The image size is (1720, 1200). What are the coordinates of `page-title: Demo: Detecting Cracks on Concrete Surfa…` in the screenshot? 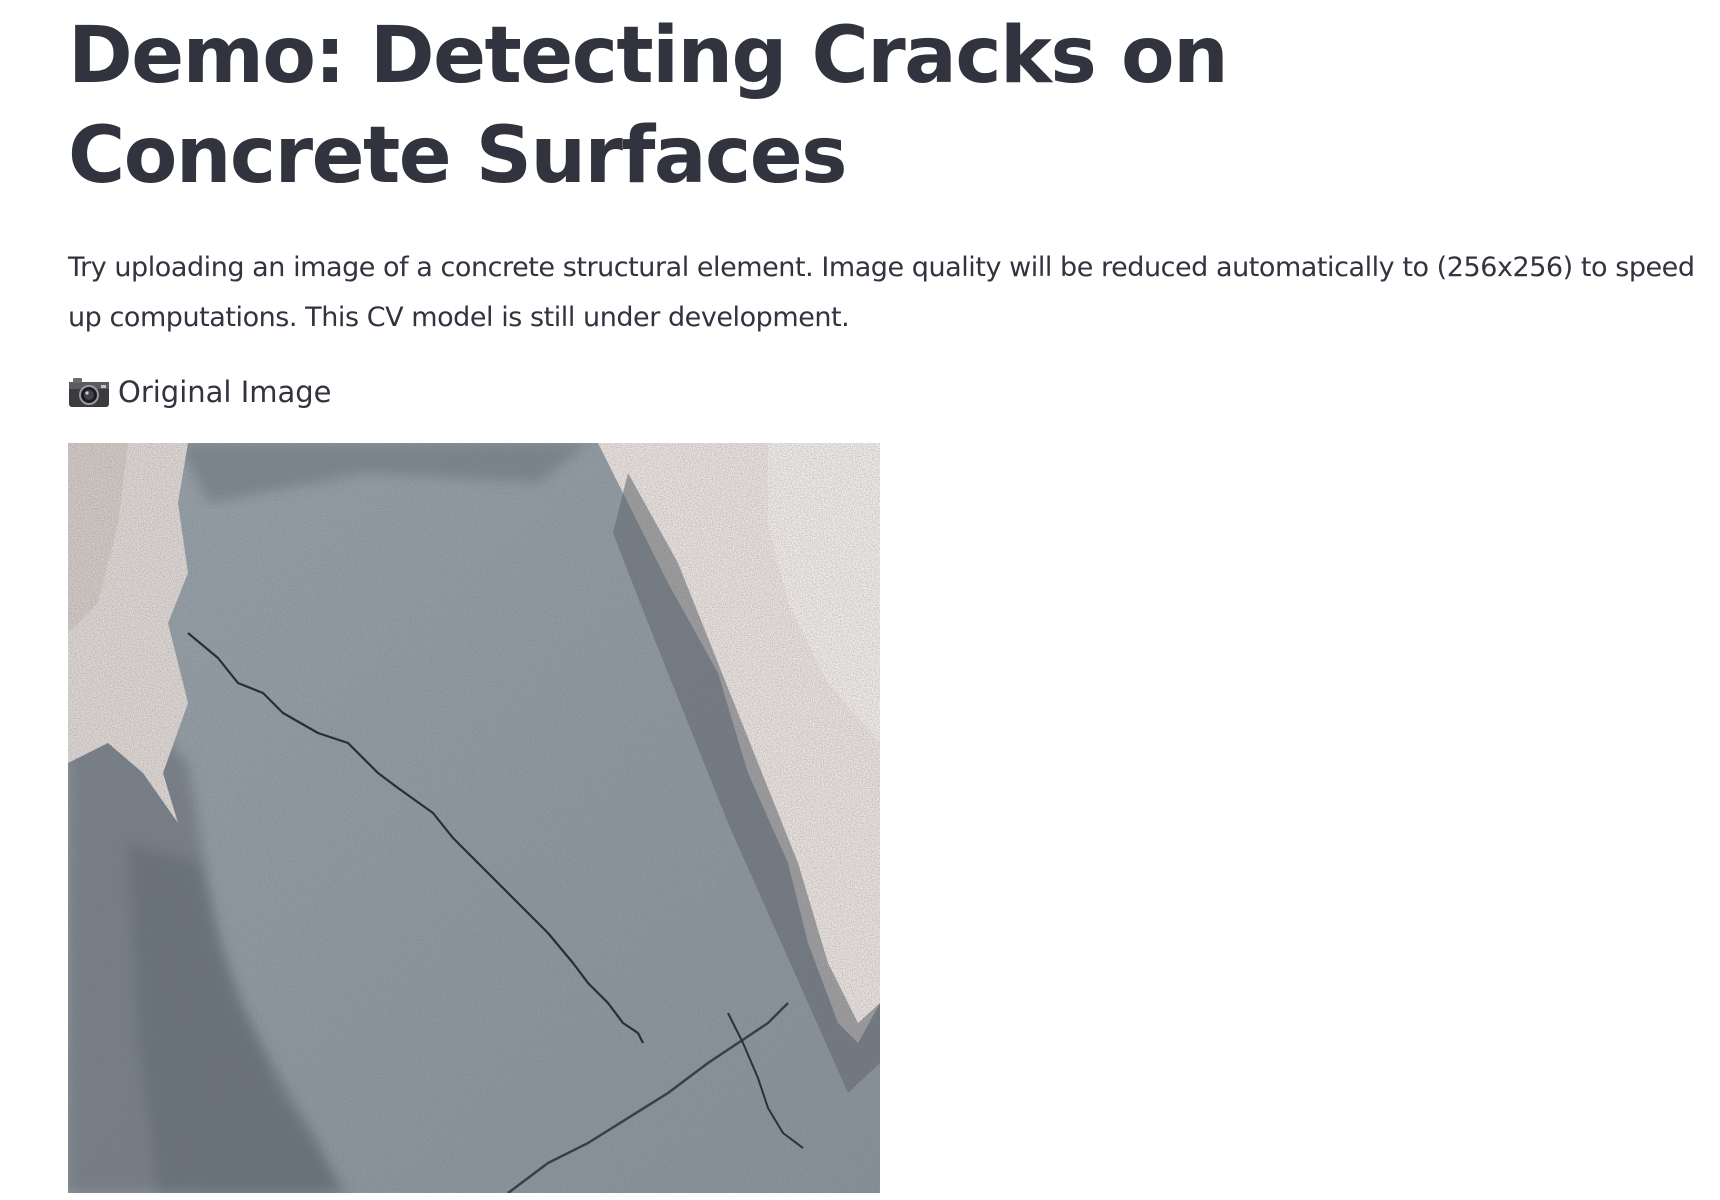 It's located at (648, 106).